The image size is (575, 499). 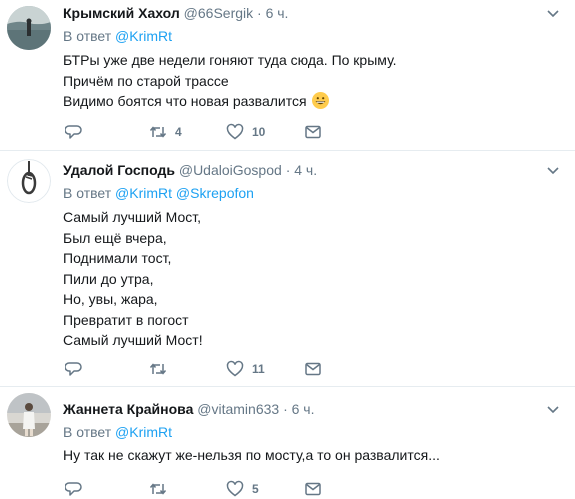 What do you see at coordinates (178, 132) in the screenshot?
I see `retweet-count: 4` at bounding box center [178, 132].